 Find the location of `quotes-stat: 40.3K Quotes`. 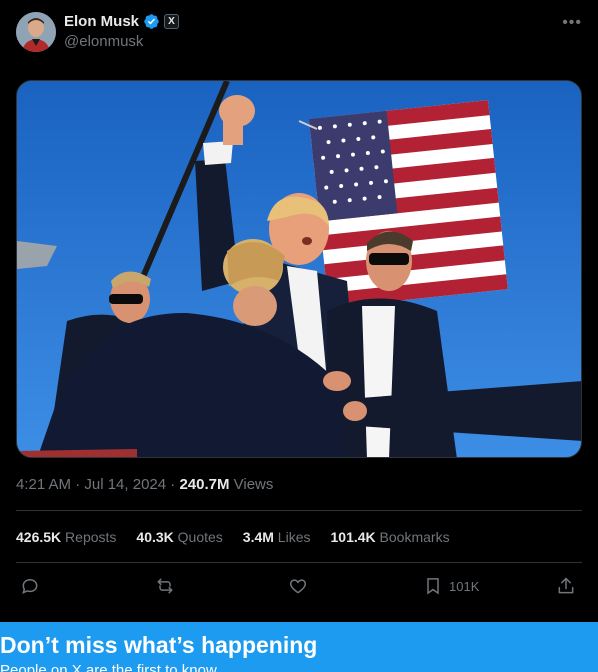

quotes-stat: 40.3K Quotes is located at coordinates (179, 537).